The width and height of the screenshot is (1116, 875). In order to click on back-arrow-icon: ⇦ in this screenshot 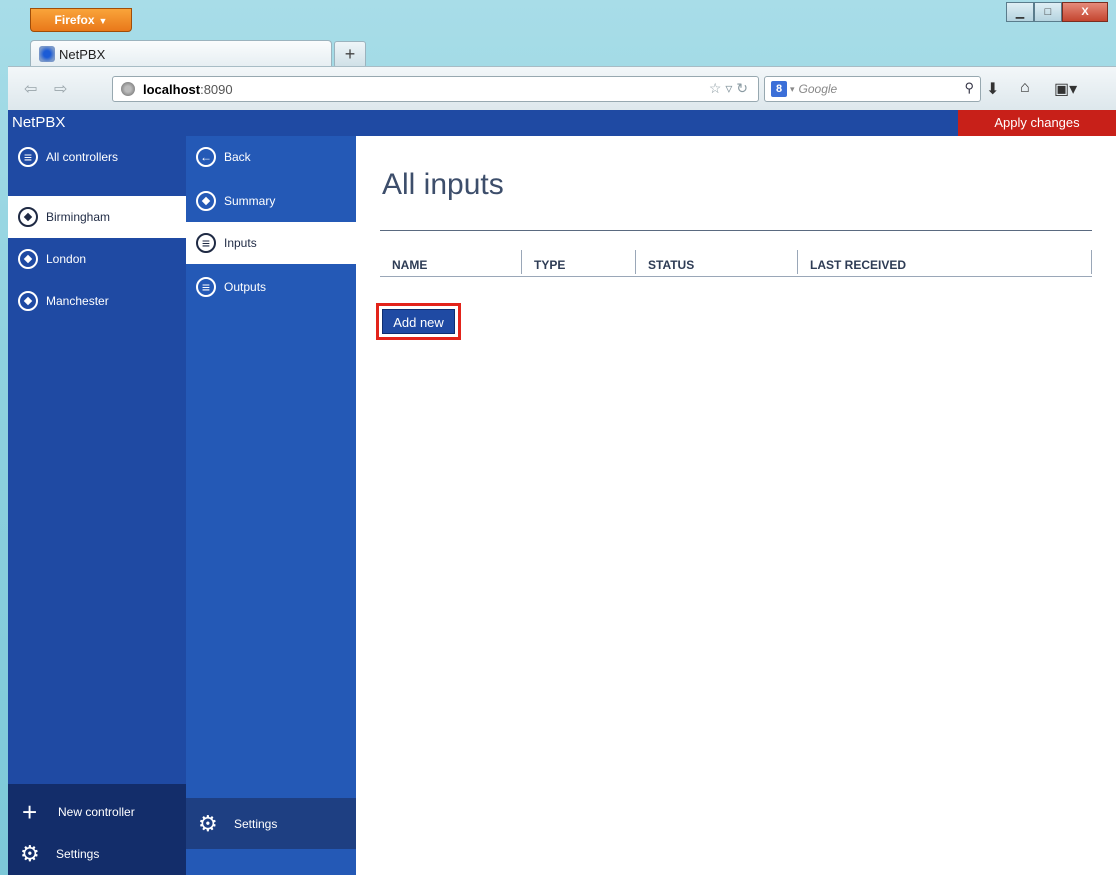, I will do `click(30, 89)`.